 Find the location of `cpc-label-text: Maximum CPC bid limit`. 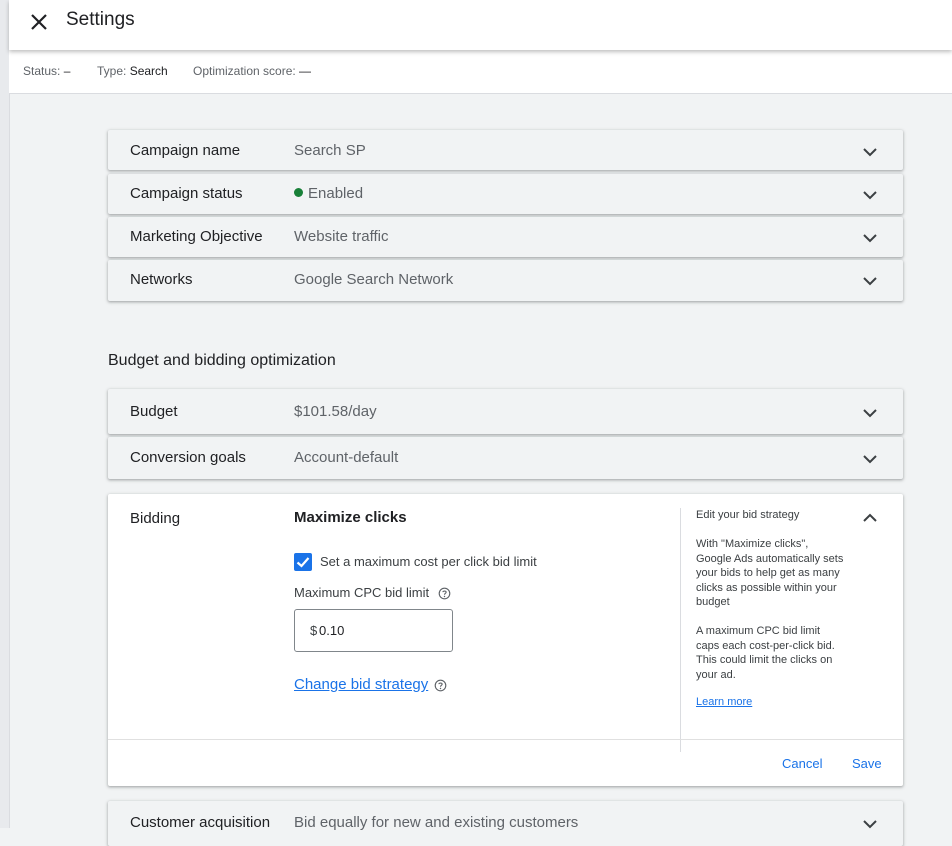

cpc-label-text: Maximum CPC bid limit is located at coordinates (362, 592).